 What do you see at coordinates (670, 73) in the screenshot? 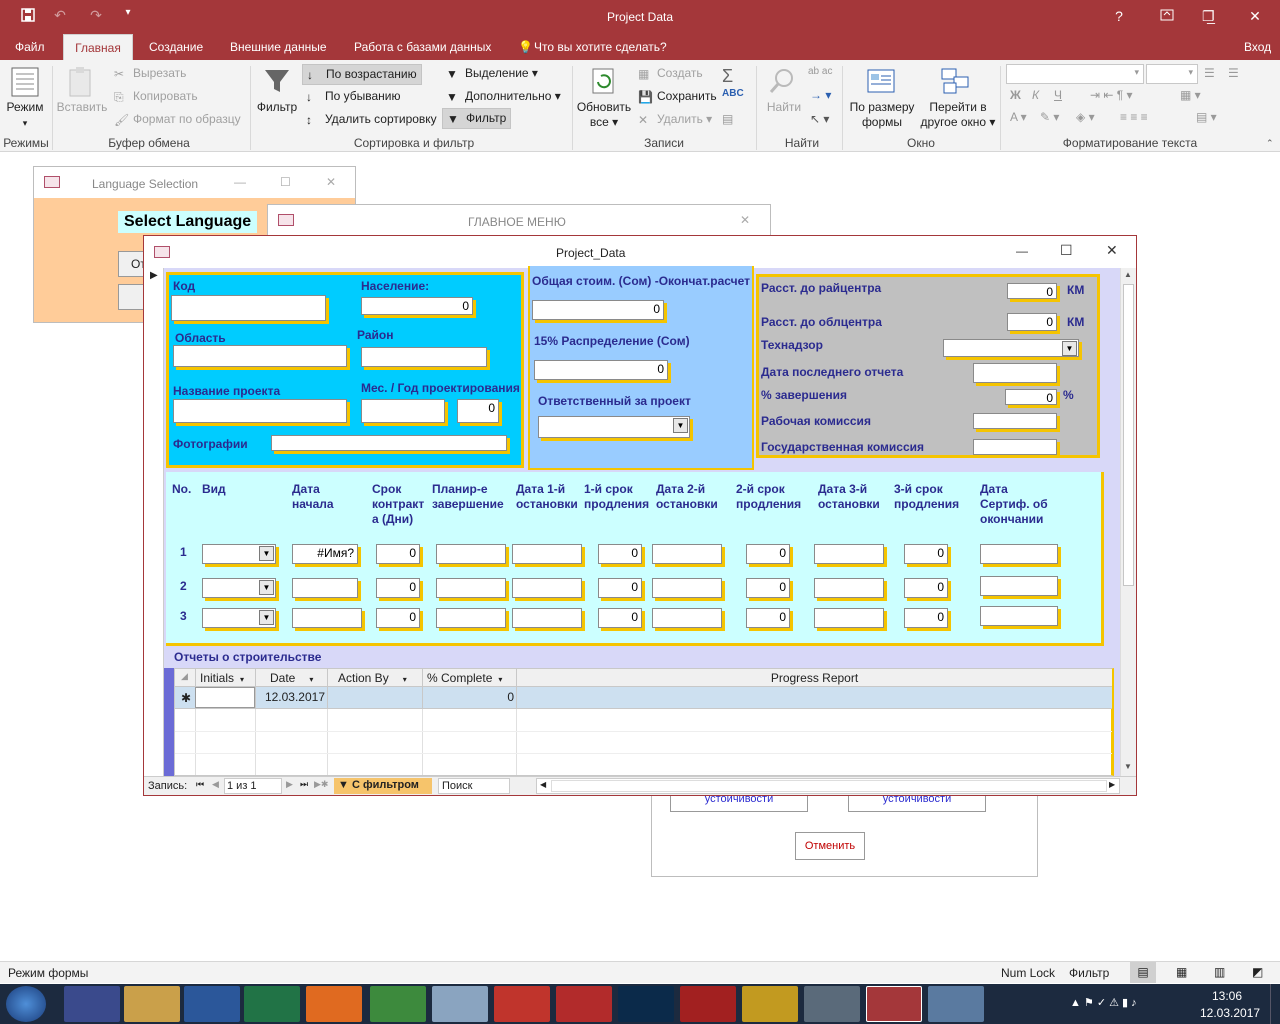
I see `new-record-button: ▦ Создать` at bounding box center [670, 73].